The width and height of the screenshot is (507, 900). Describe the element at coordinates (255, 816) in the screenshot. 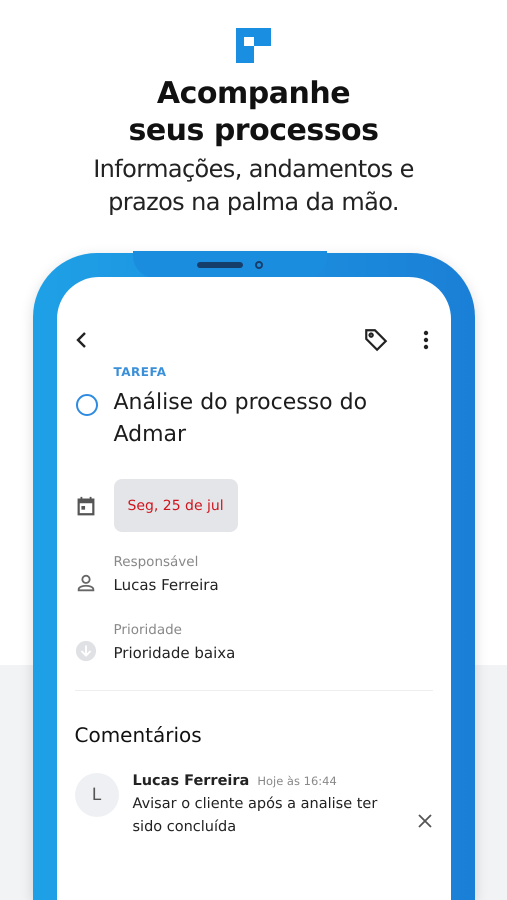

I see `comment-text: Avisar o cliente após a analise ter sido concluída` at that location.